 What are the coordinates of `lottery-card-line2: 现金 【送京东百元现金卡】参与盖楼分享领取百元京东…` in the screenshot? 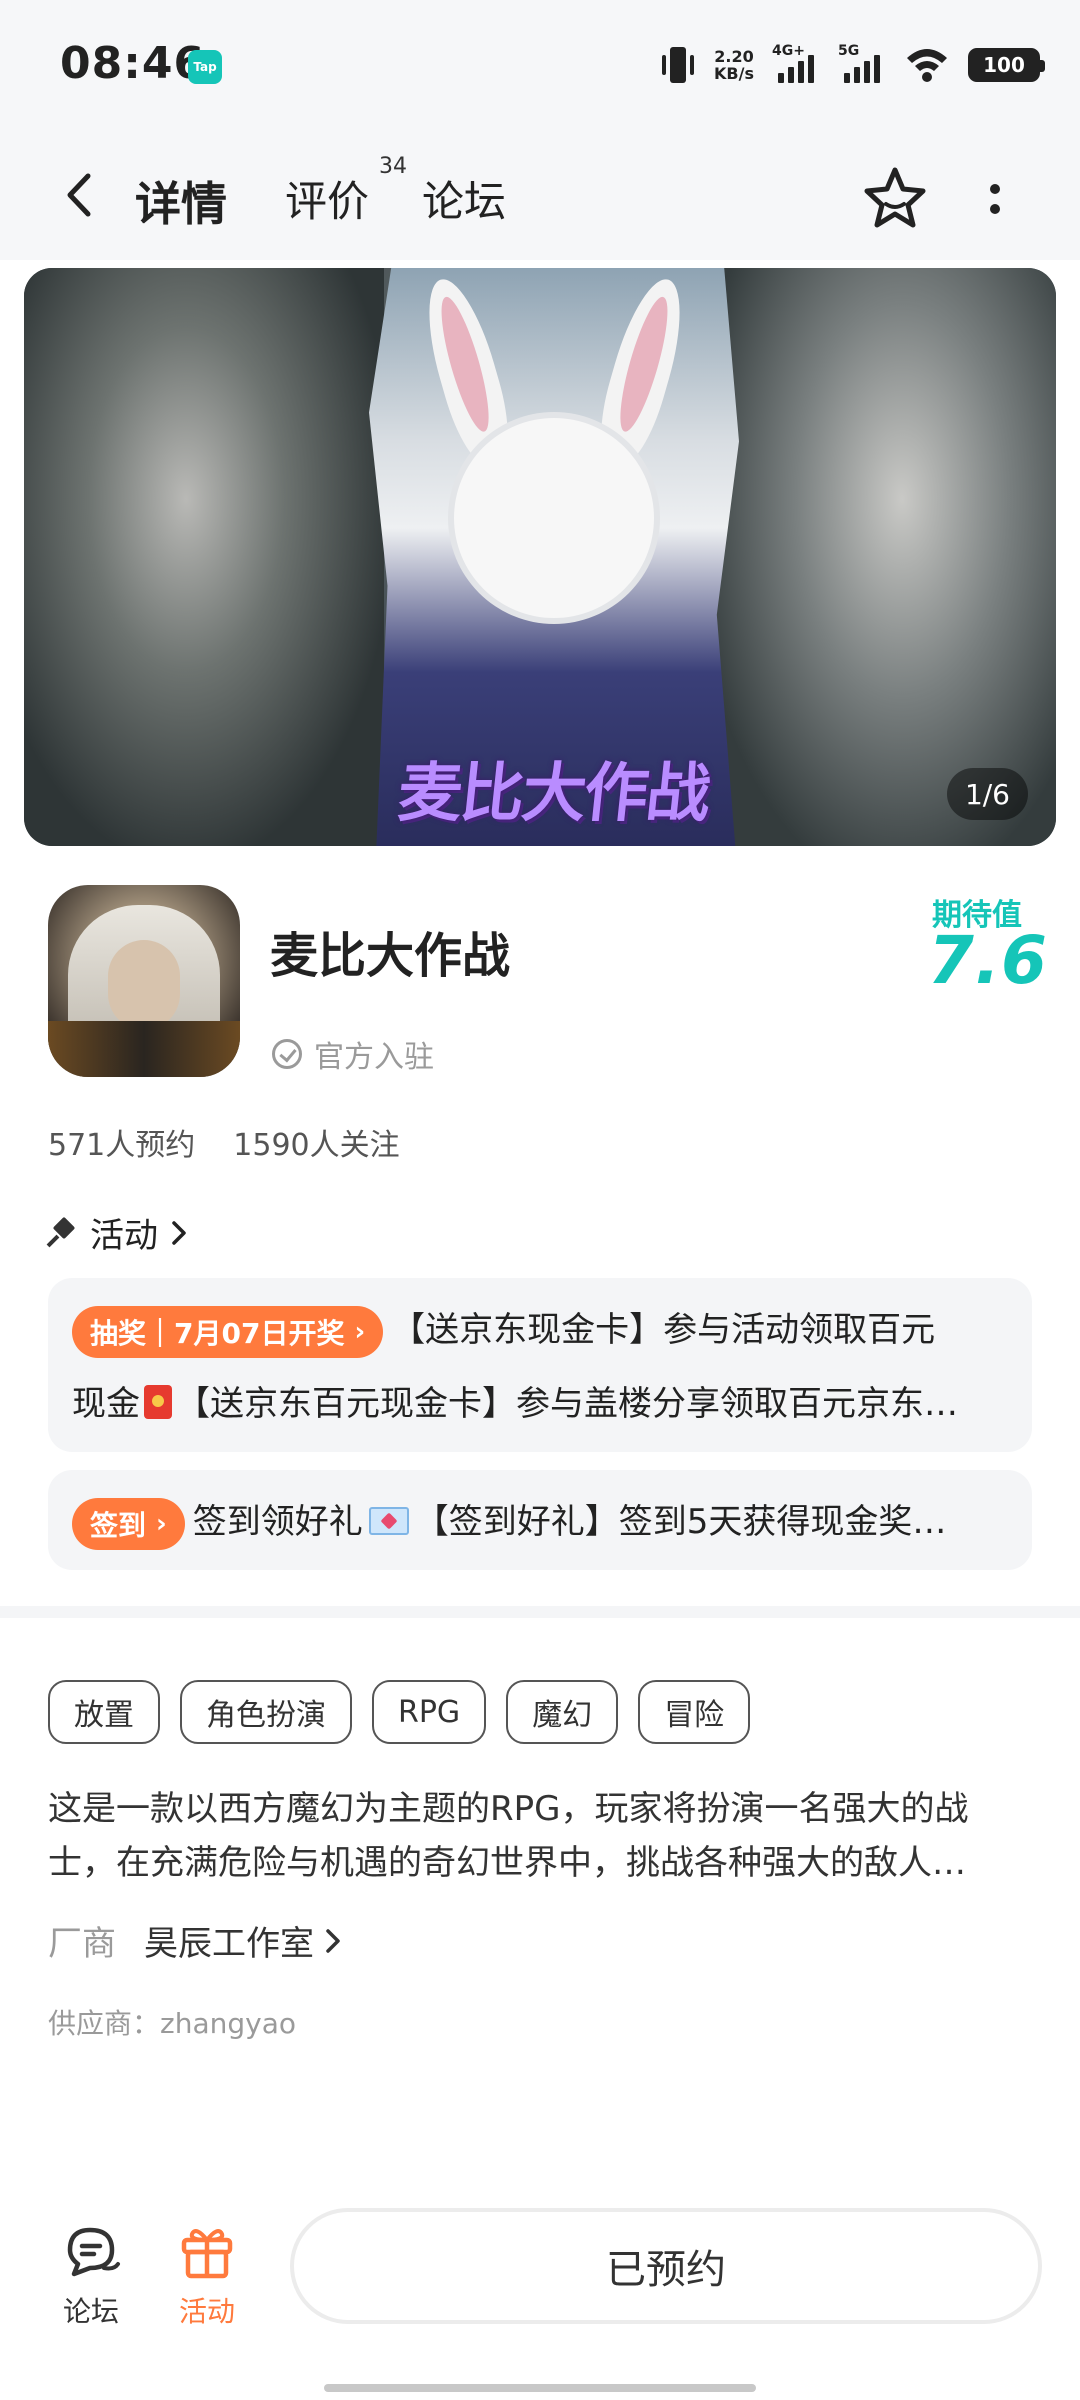 It's located at (542, 1400).